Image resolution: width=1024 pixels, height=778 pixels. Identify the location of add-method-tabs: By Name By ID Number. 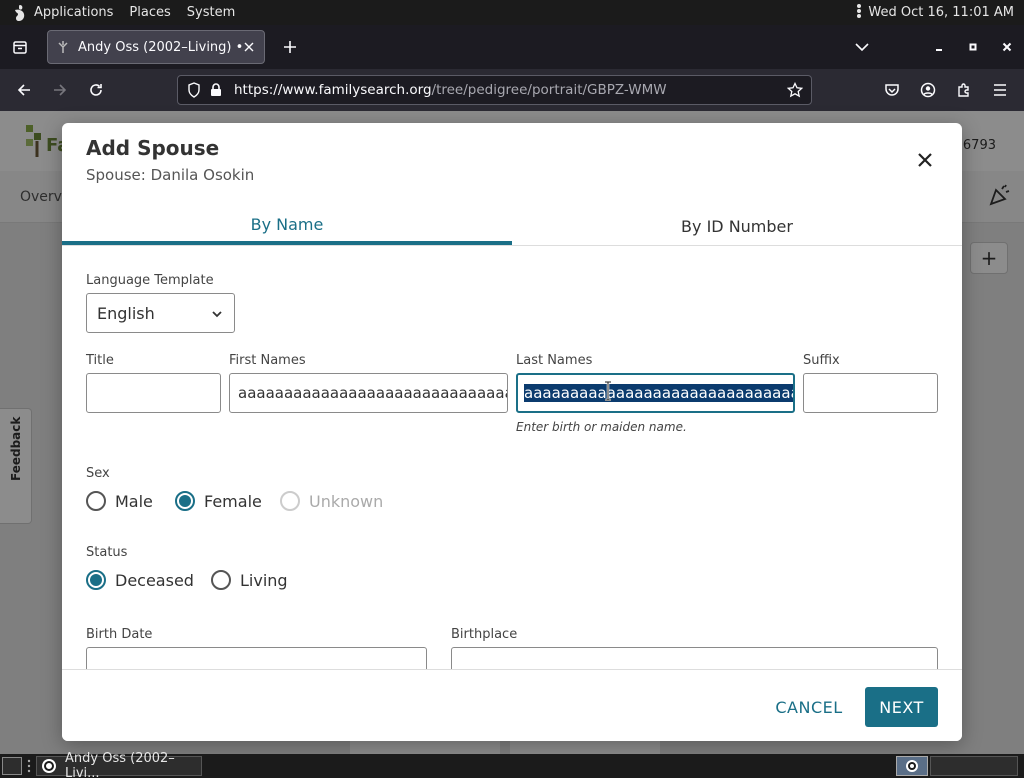
(512, 226).